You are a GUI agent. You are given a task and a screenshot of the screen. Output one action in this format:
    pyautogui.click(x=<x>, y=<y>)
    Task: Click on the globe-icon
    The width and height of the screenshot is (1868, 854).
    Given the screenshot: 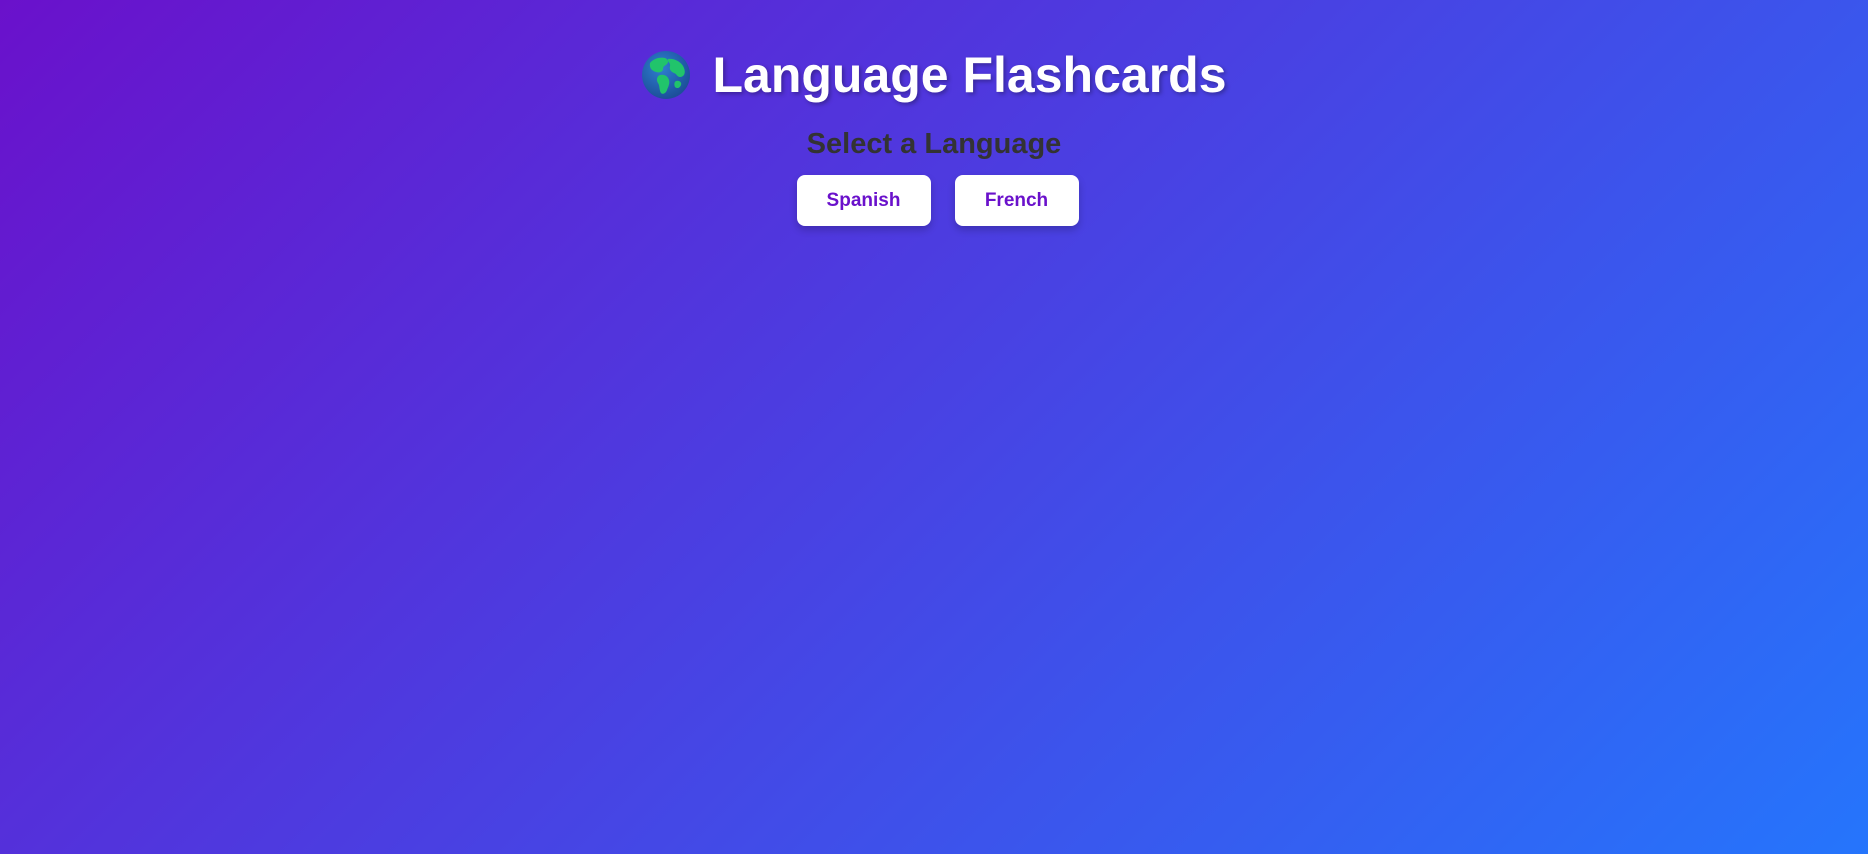 What is the action you would take?
    pyautogui.click(x=666, y=75)
    